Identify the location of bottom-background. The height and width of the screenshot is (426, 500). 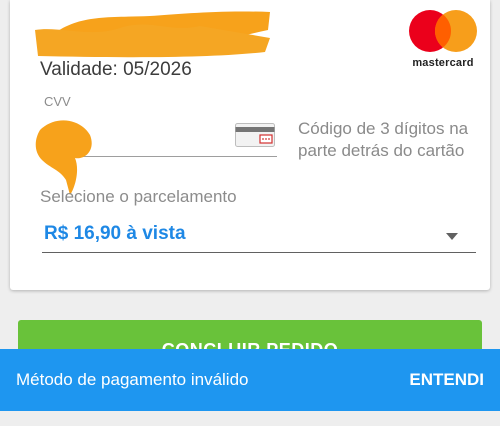
(250, 418).